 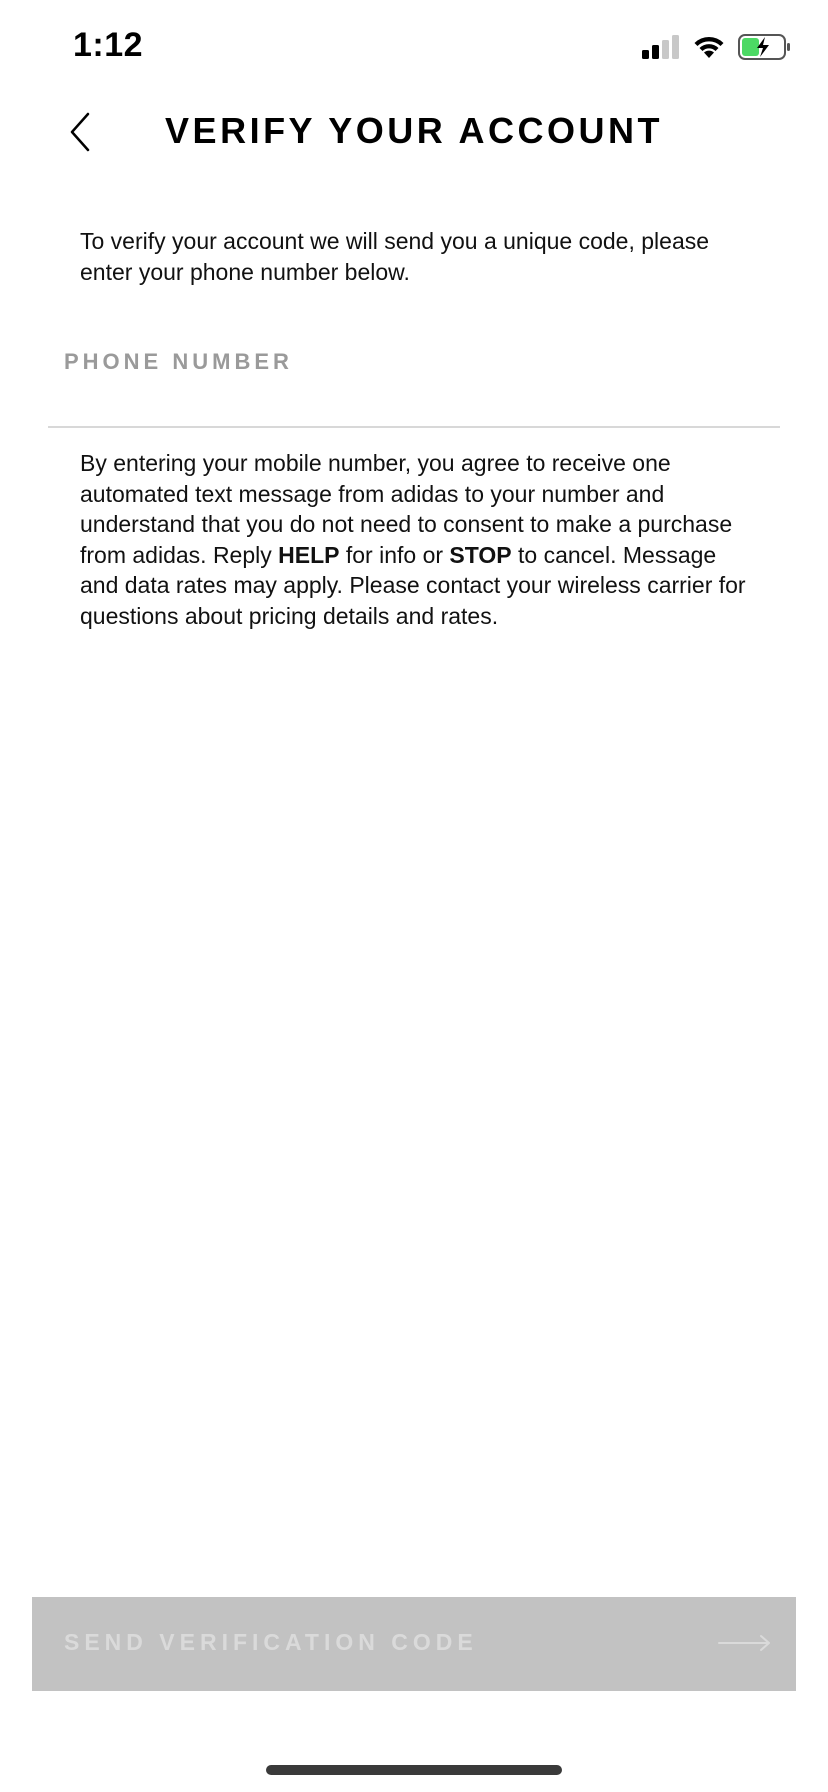 I want to click on cellular-signal-icon, so click(x=660, y=47).